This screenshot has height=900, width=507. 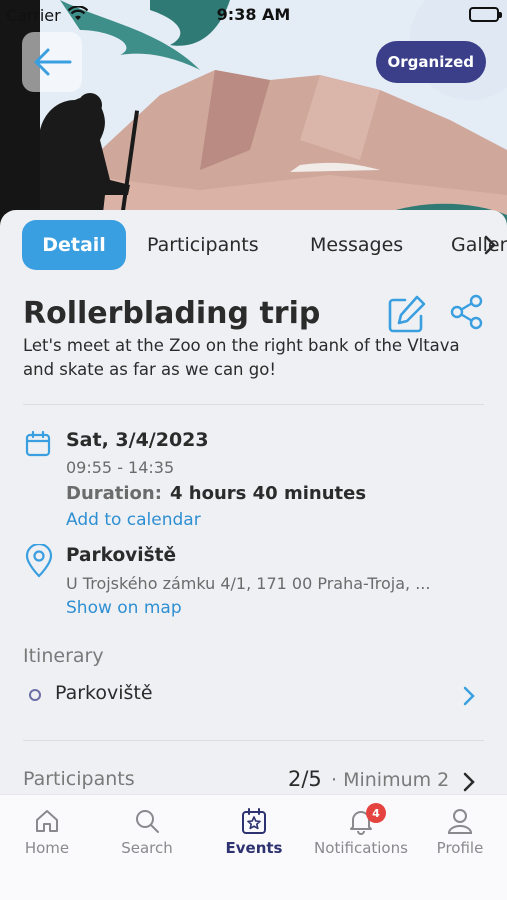 I want to click on share-icon, so click(x=467, y=312).